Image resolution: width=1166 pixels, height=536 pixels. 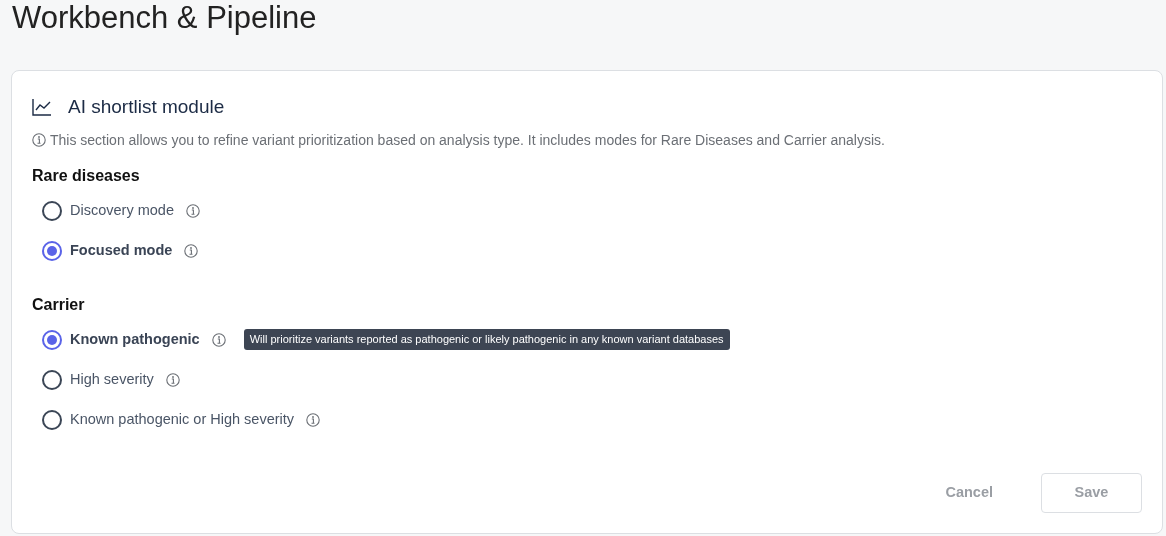 What do you see at coordinates (135, 339) in the screenshot?
I see `option-label: Known pathogenic` at bounding box center [135, 339].